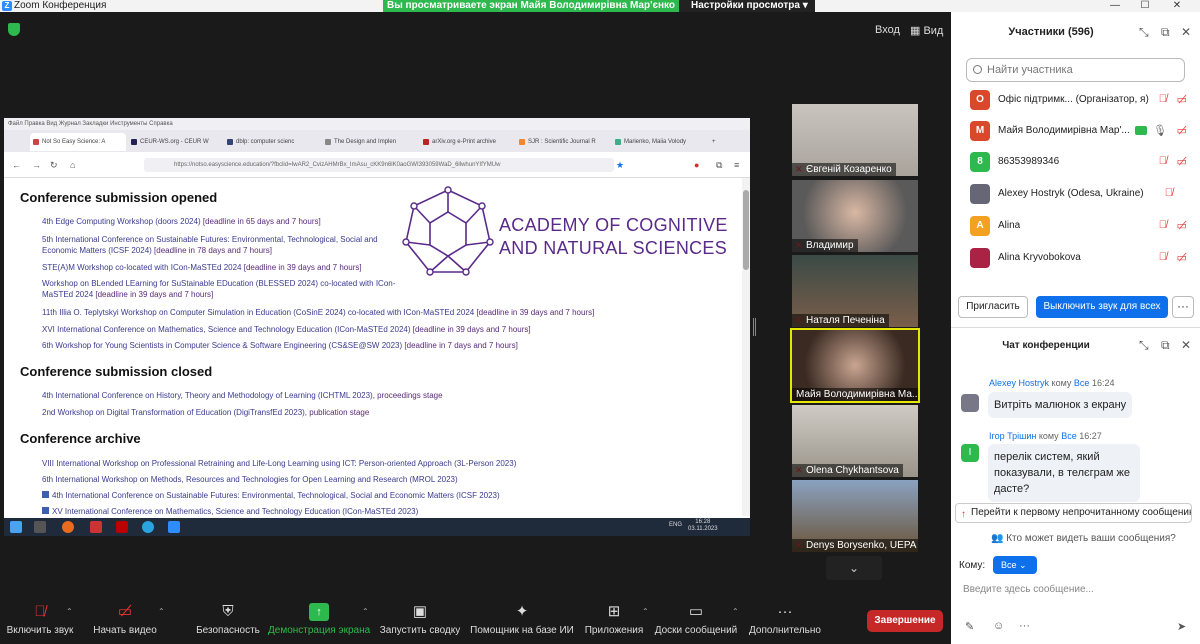 This screenshot has width=1200, height=644. Describe the element at coordinates (16, 527) in the screenshot. I see `windows-start-icon` at that location.